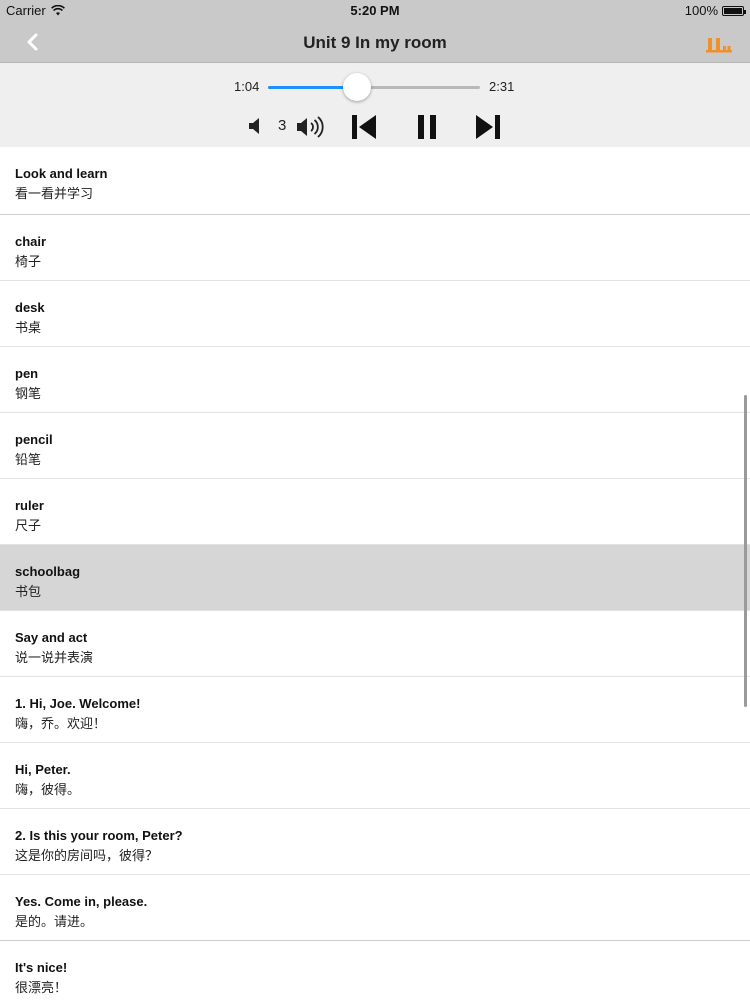  What do you see at coordinates (254, 126) in the screenshot?
I see `speaker-low-icon` at bounding box center [254, 126].